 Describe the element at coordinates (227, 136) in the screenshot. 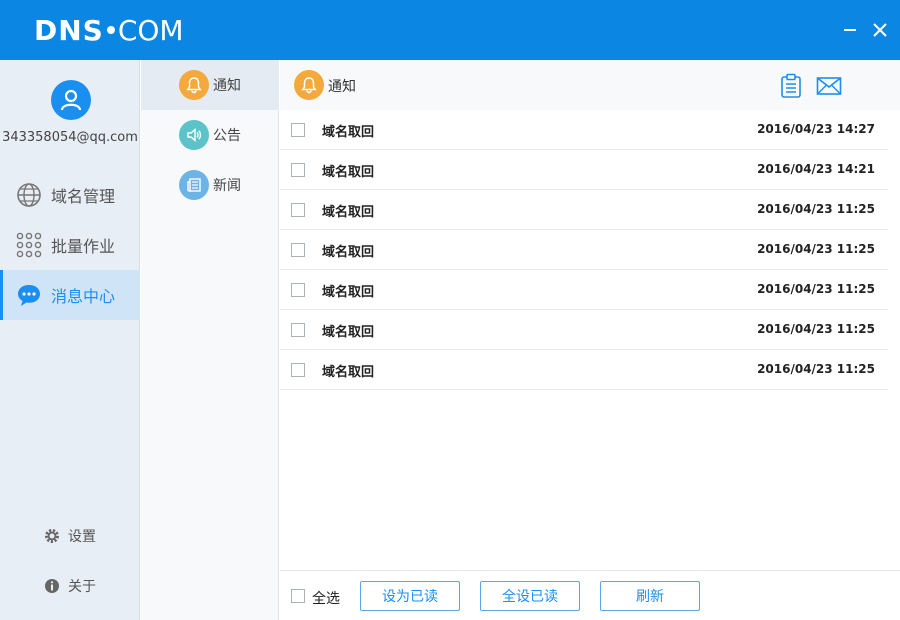

I see `category-label: 公告` at that location.